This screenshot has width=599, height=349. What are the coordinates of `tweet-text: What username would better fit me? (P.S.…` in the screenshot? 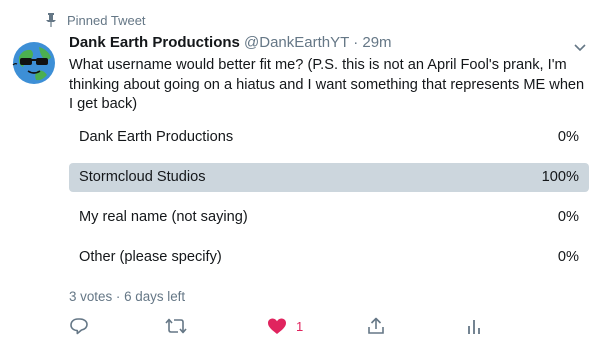 It's located at (327, 84).